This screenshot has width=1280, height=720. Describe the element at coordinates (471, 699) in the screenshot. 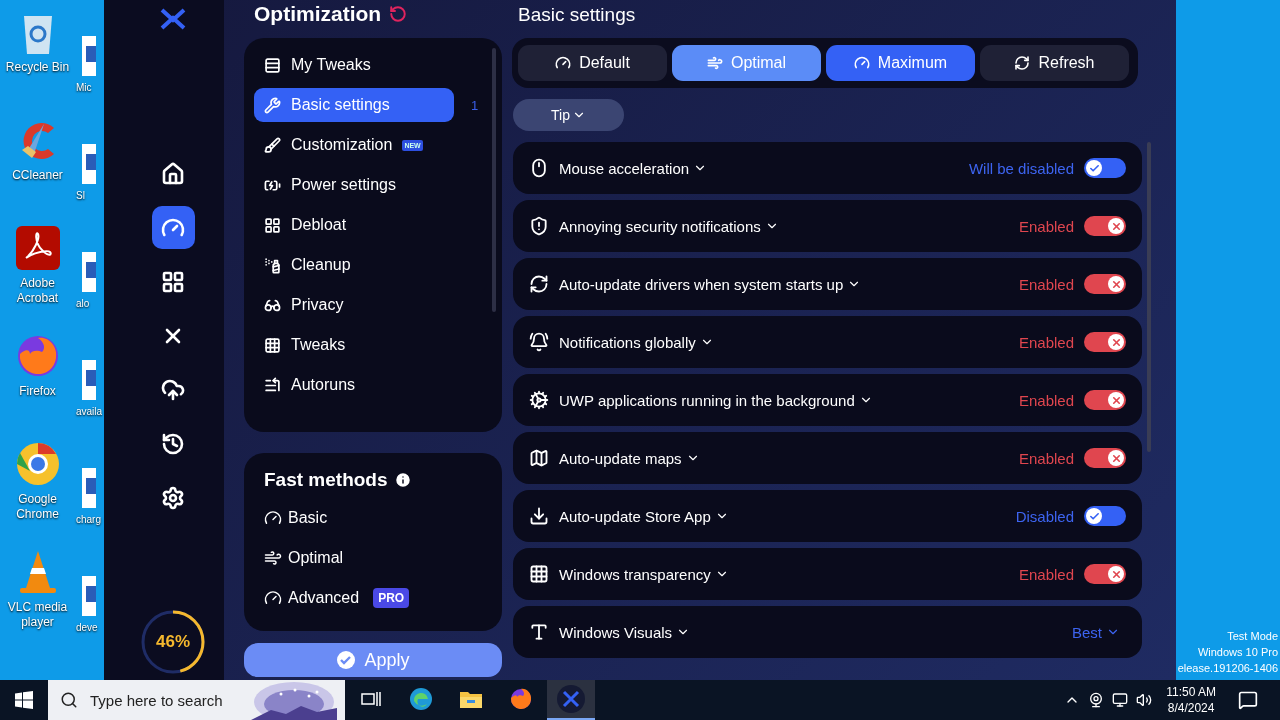

I see `folder-drawing` at that location.